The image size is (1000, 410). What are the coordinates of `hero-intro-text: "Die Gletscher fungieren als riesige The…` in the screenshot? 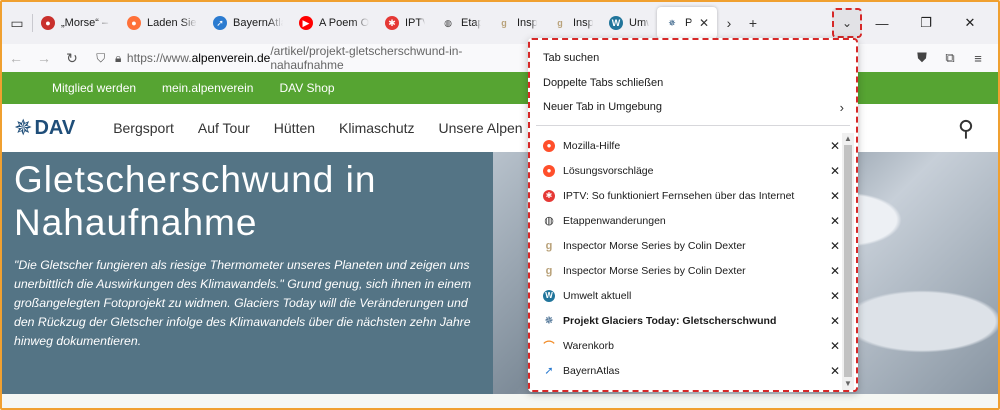 It's located at (243, 303).